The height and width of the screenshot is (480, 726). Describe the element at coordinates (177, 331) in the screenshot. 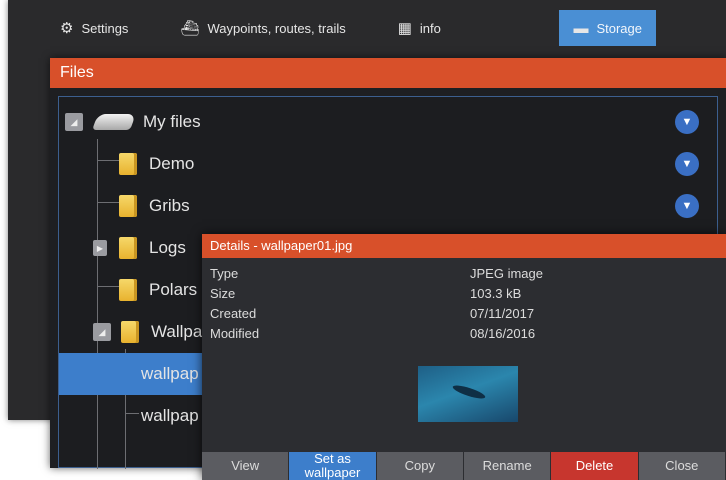

I see `tree-item-label: Wallpa` at that location.